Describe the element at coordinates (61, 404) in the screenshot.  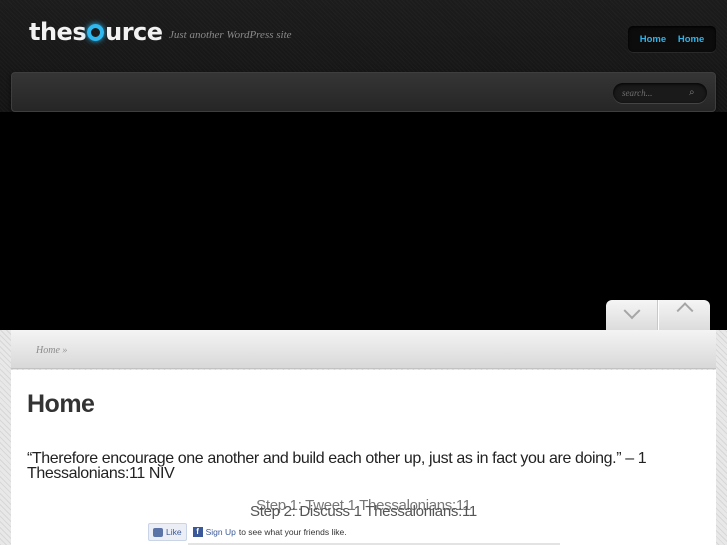
I see `page-title: Home` at that location.